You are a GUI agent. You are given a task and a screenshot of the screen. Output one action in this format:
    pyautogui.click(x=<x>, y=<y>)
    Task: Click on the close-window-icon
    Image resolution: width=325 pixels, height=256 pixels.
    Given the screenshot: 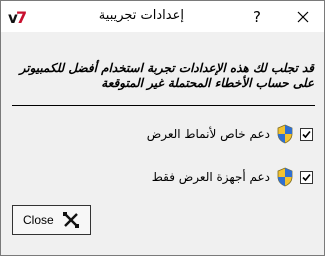 What is the action you would take?
    pyautogui.click(x=303, y=17)
    